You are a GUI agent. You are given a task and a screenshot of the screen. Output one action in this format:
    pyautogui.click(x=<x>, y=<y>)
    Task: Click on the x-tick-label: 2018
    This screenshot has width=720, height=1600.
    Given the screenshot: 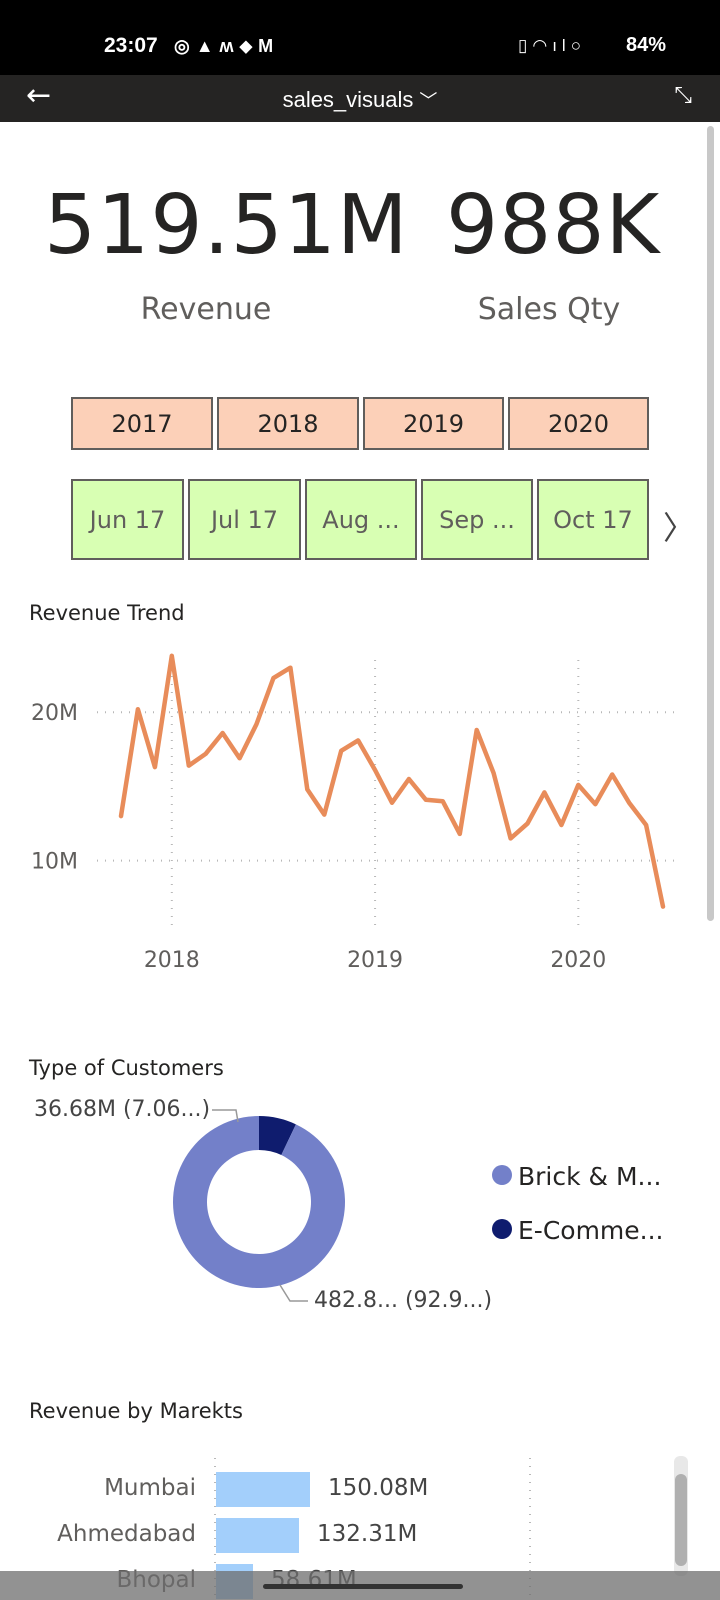 What is the action you would take?
    pyautogui.click(x=172, y=960)
    